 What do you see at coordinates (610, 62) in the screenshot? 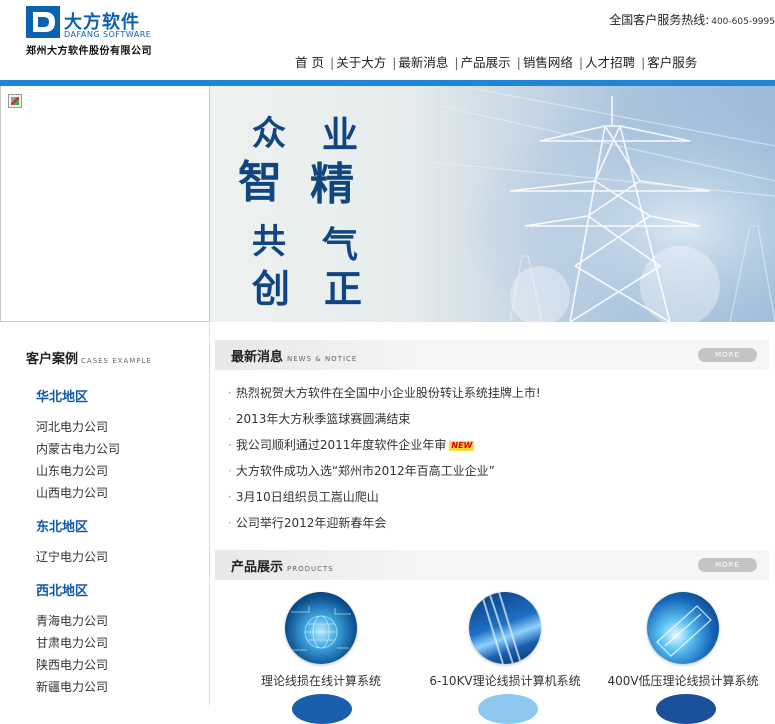
I see `nav-item-careers: 人才招聘` at bounding box center [610, 62].